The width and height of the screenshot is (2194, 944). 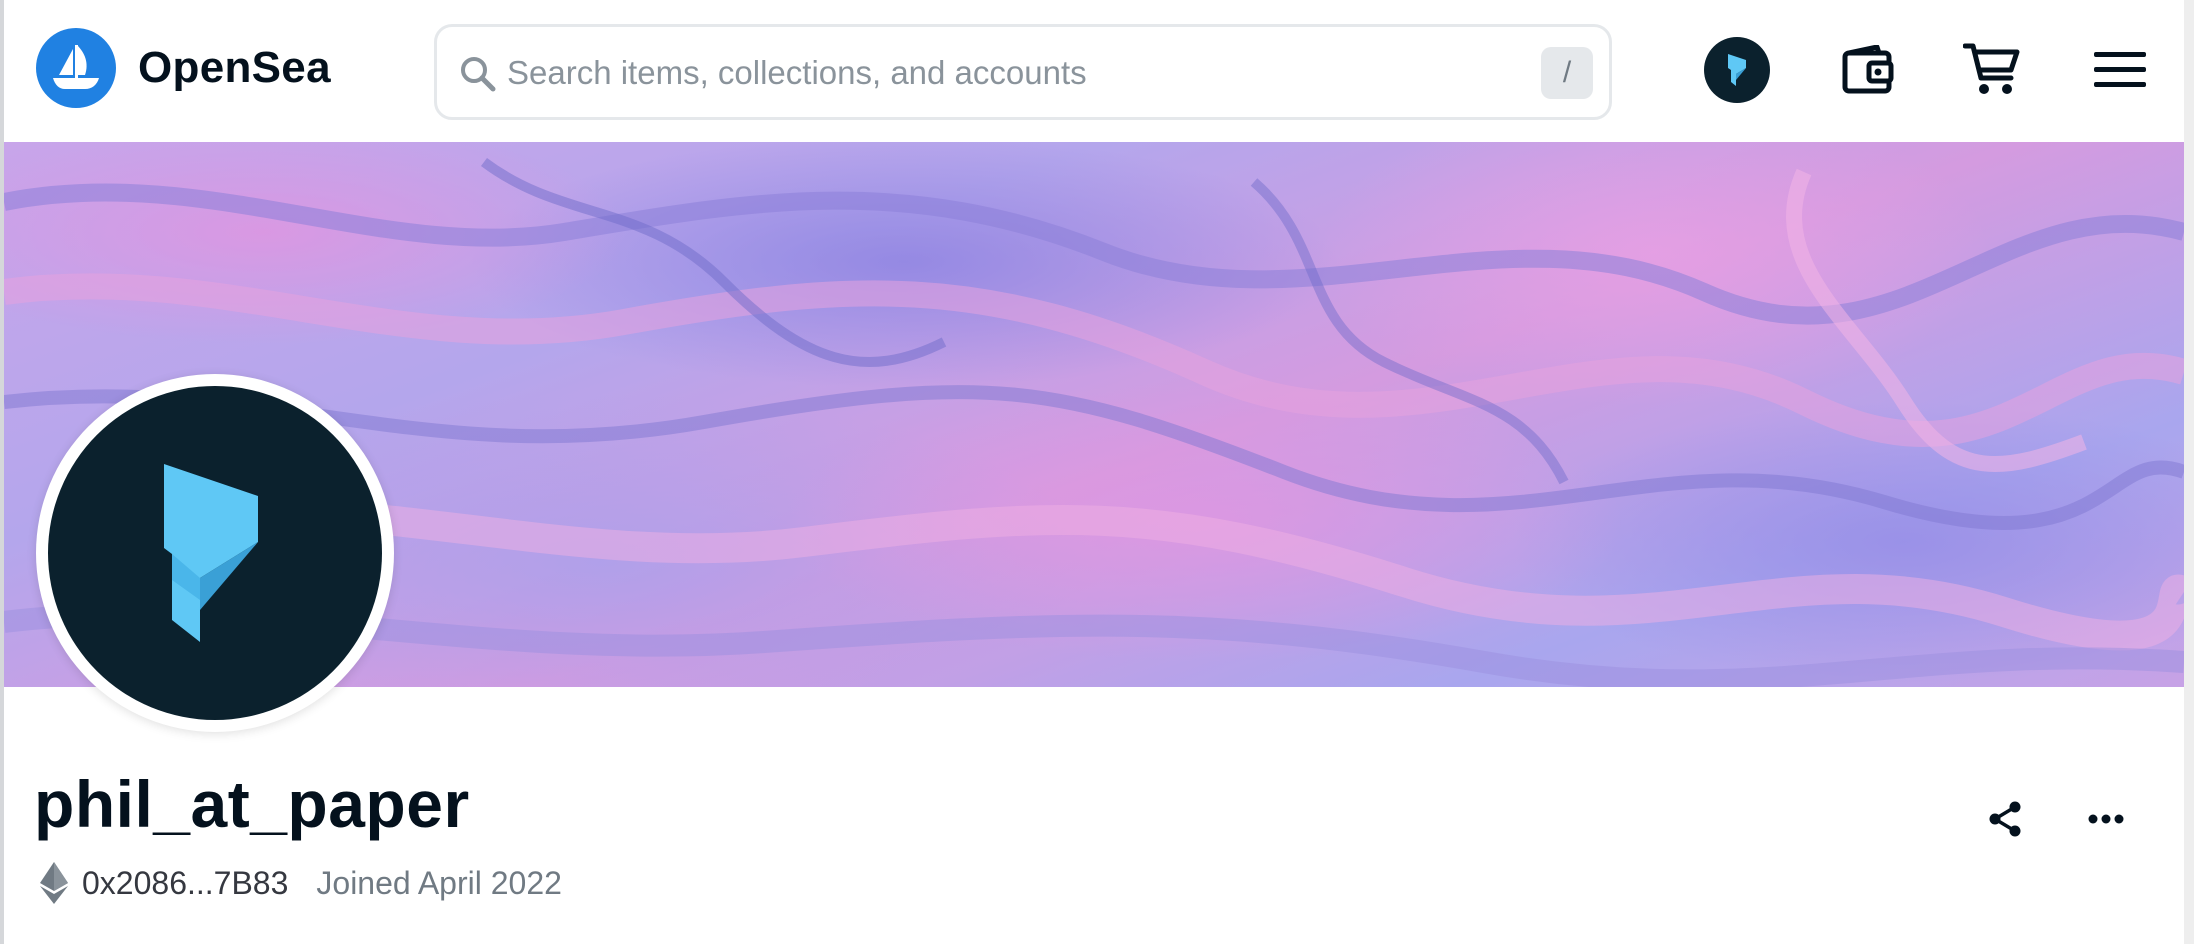 What do you see at coordinates (185, 883) in the screenshot?
I see `wallet-address: 0x2086...7B83` at bounding box center [185, 883].